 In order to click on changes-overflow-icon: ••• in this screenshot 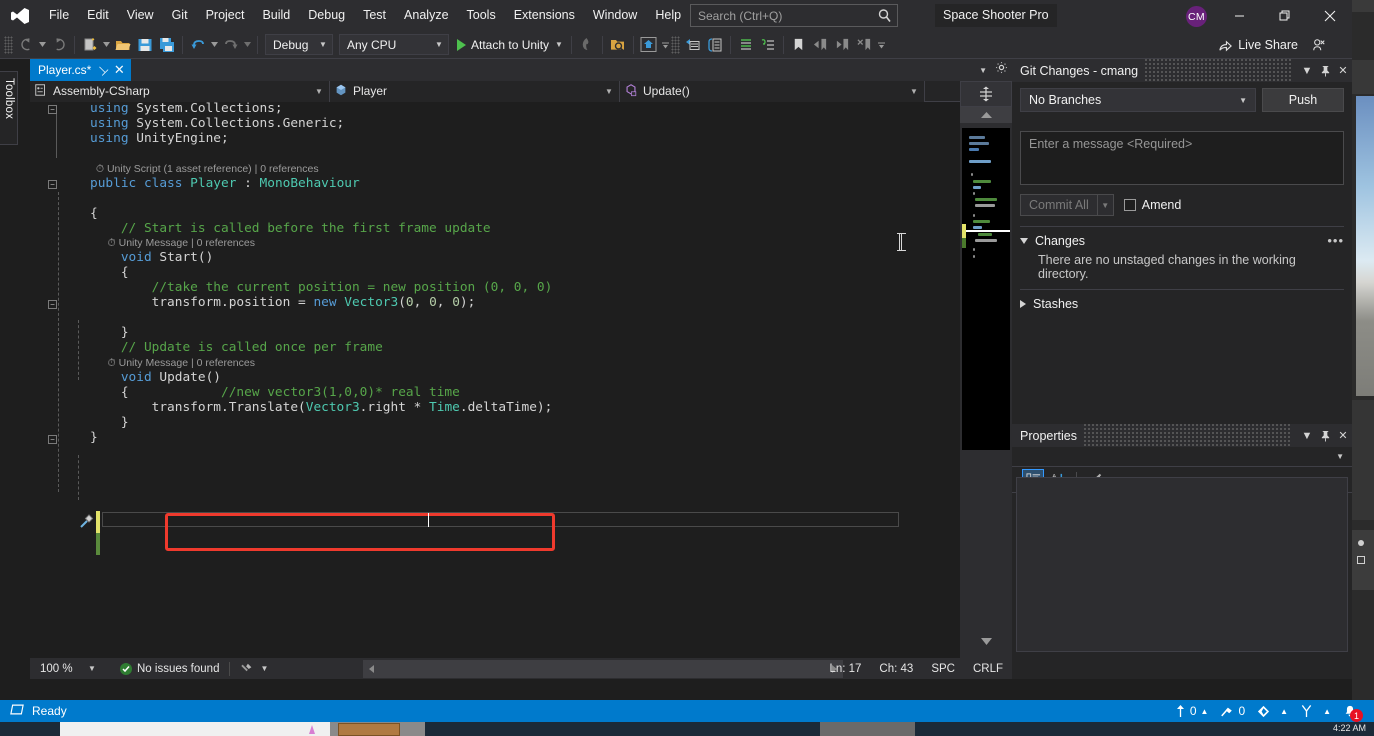, I will do `click(1335, 240)`.